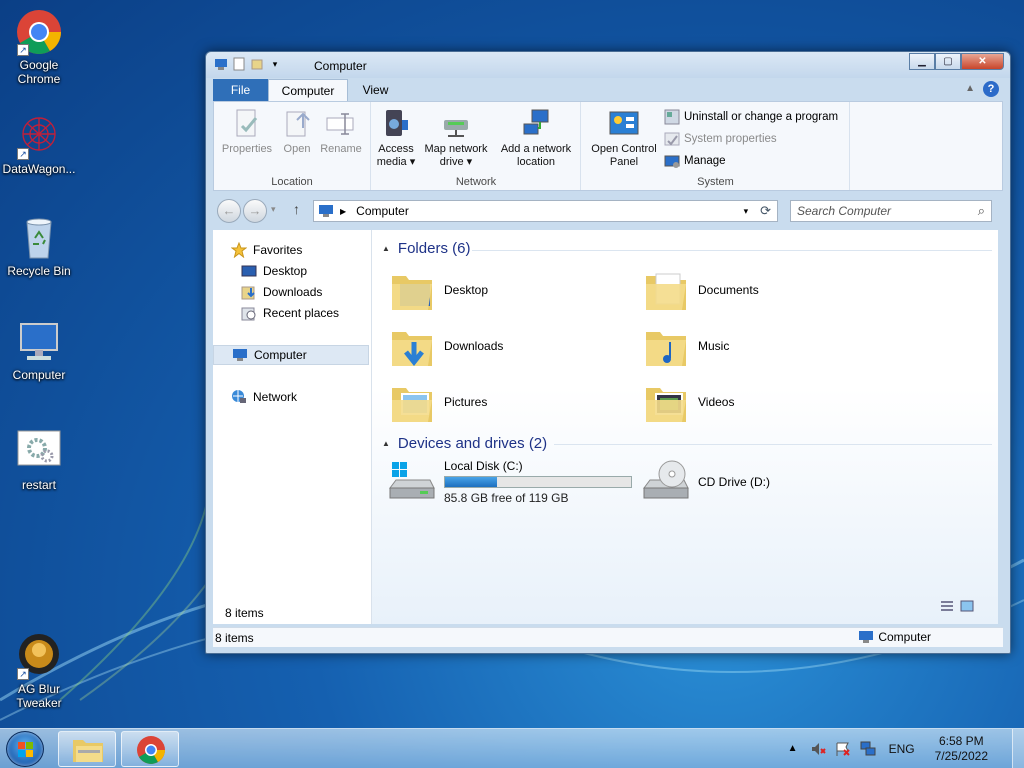 The image size is (1024, 768). What do you see at coordinates (396, 137) in the screenshot?
I see `access-media-button: Access media ▾` at bounding box center [396, 137].